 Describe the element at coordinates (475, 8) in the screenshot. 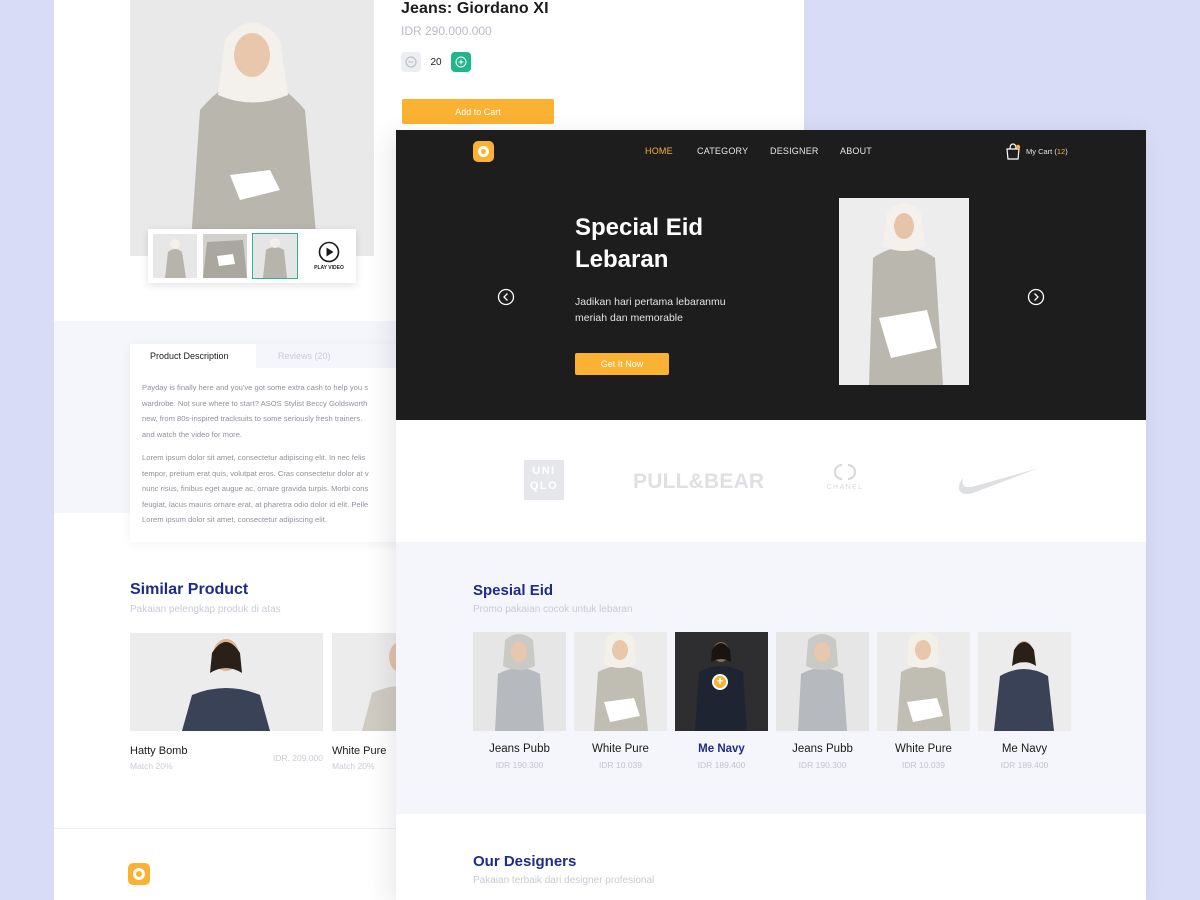

I see `product-title: Jeans: Giordano XI` at that location.